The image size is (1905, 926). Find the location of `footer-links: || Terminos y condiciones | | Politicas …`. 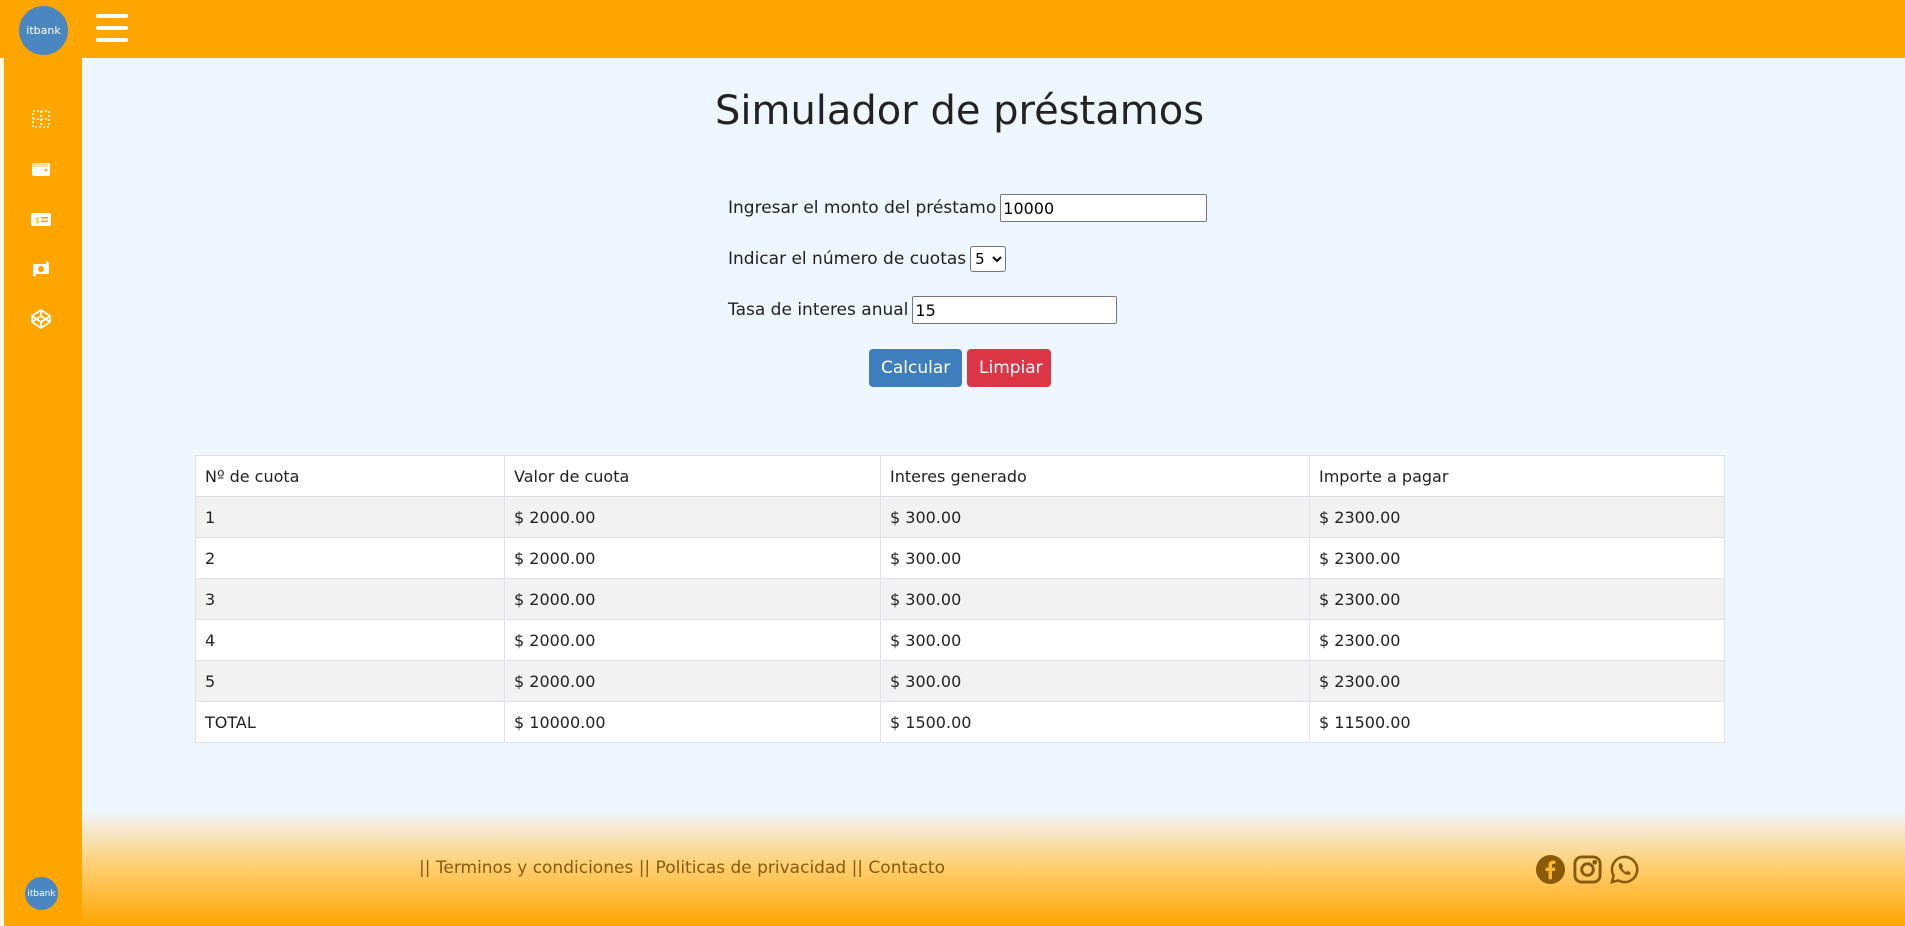

footer-links: || Terminos y condiciones | | Politicas … is located at coordinates (682, 868).